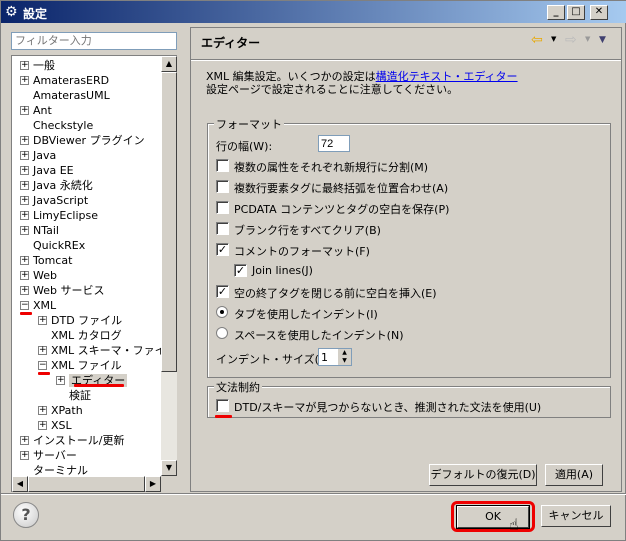 Image resolution: width=626 pixels, height=541 pixels. What do you see at coordinates (86, 335) in the screenshot?
I see `tree-item: XML カタログ` at bounding box center [86, 335].